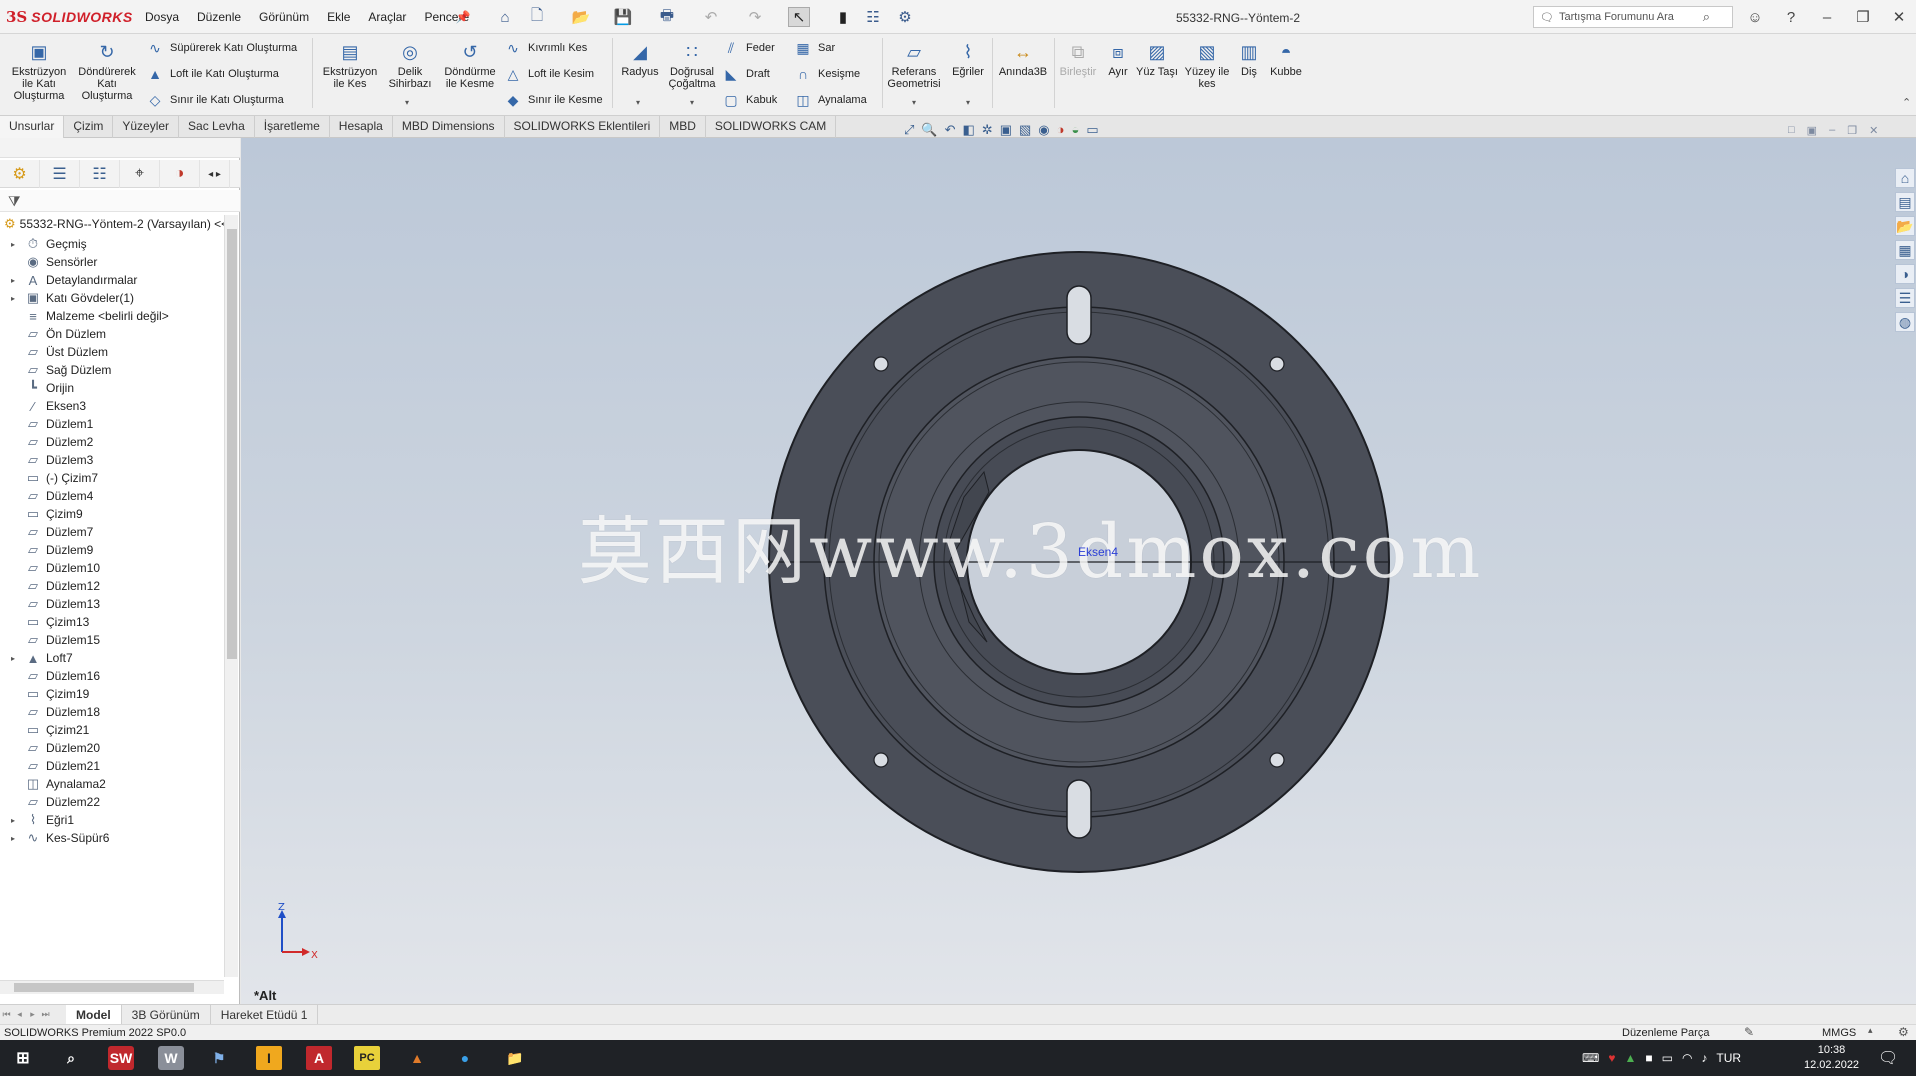  Describe the element at coordinates (219, 1058) in the screenshot. I see `ansys-taskbar-icon: ⚑` at that location.